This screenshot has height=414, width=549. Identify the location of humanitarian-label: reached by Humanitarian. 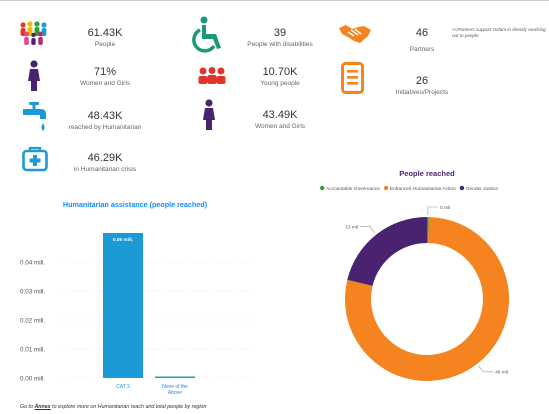
(105, 127).